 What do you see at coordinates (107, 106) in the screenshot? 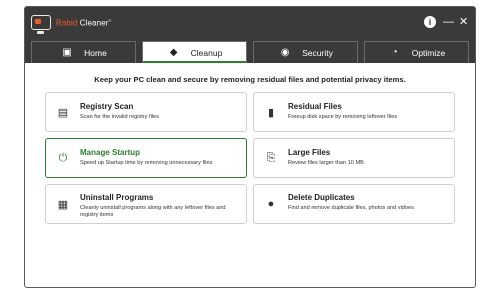
I see `card-title: Registry Scan` at bounding box center [107, 106].